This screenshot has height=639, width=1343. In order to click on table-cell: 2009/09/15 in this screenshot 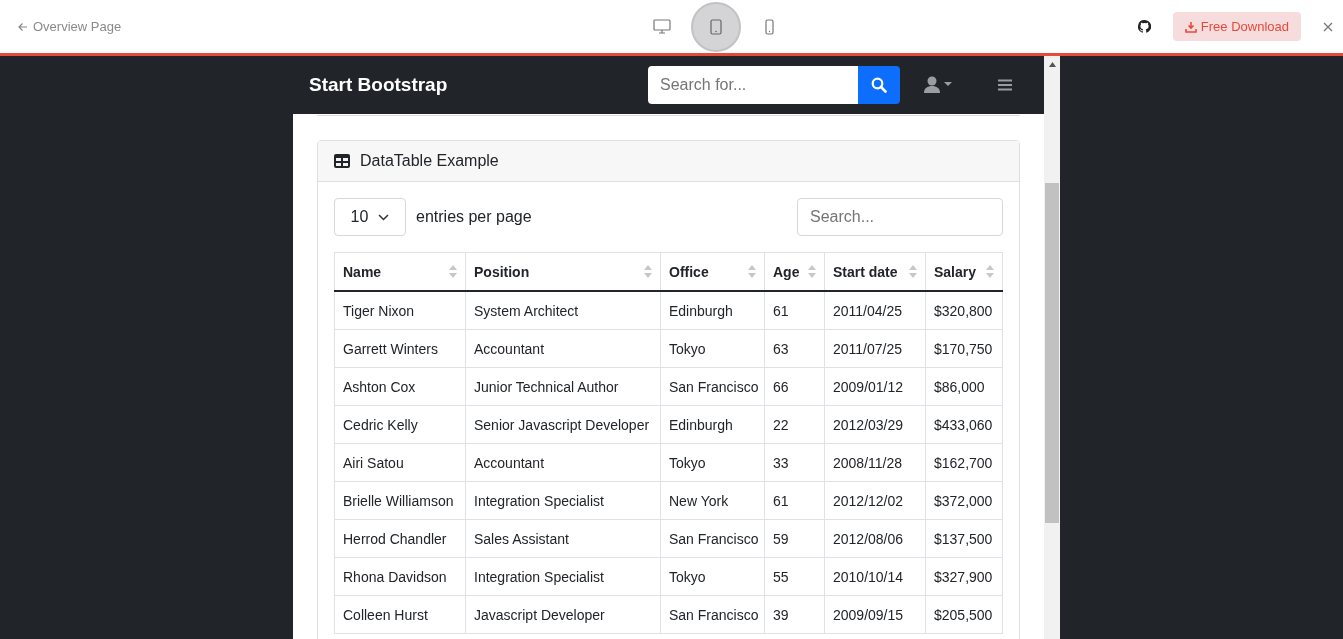, I will do `click(875, 614)`.